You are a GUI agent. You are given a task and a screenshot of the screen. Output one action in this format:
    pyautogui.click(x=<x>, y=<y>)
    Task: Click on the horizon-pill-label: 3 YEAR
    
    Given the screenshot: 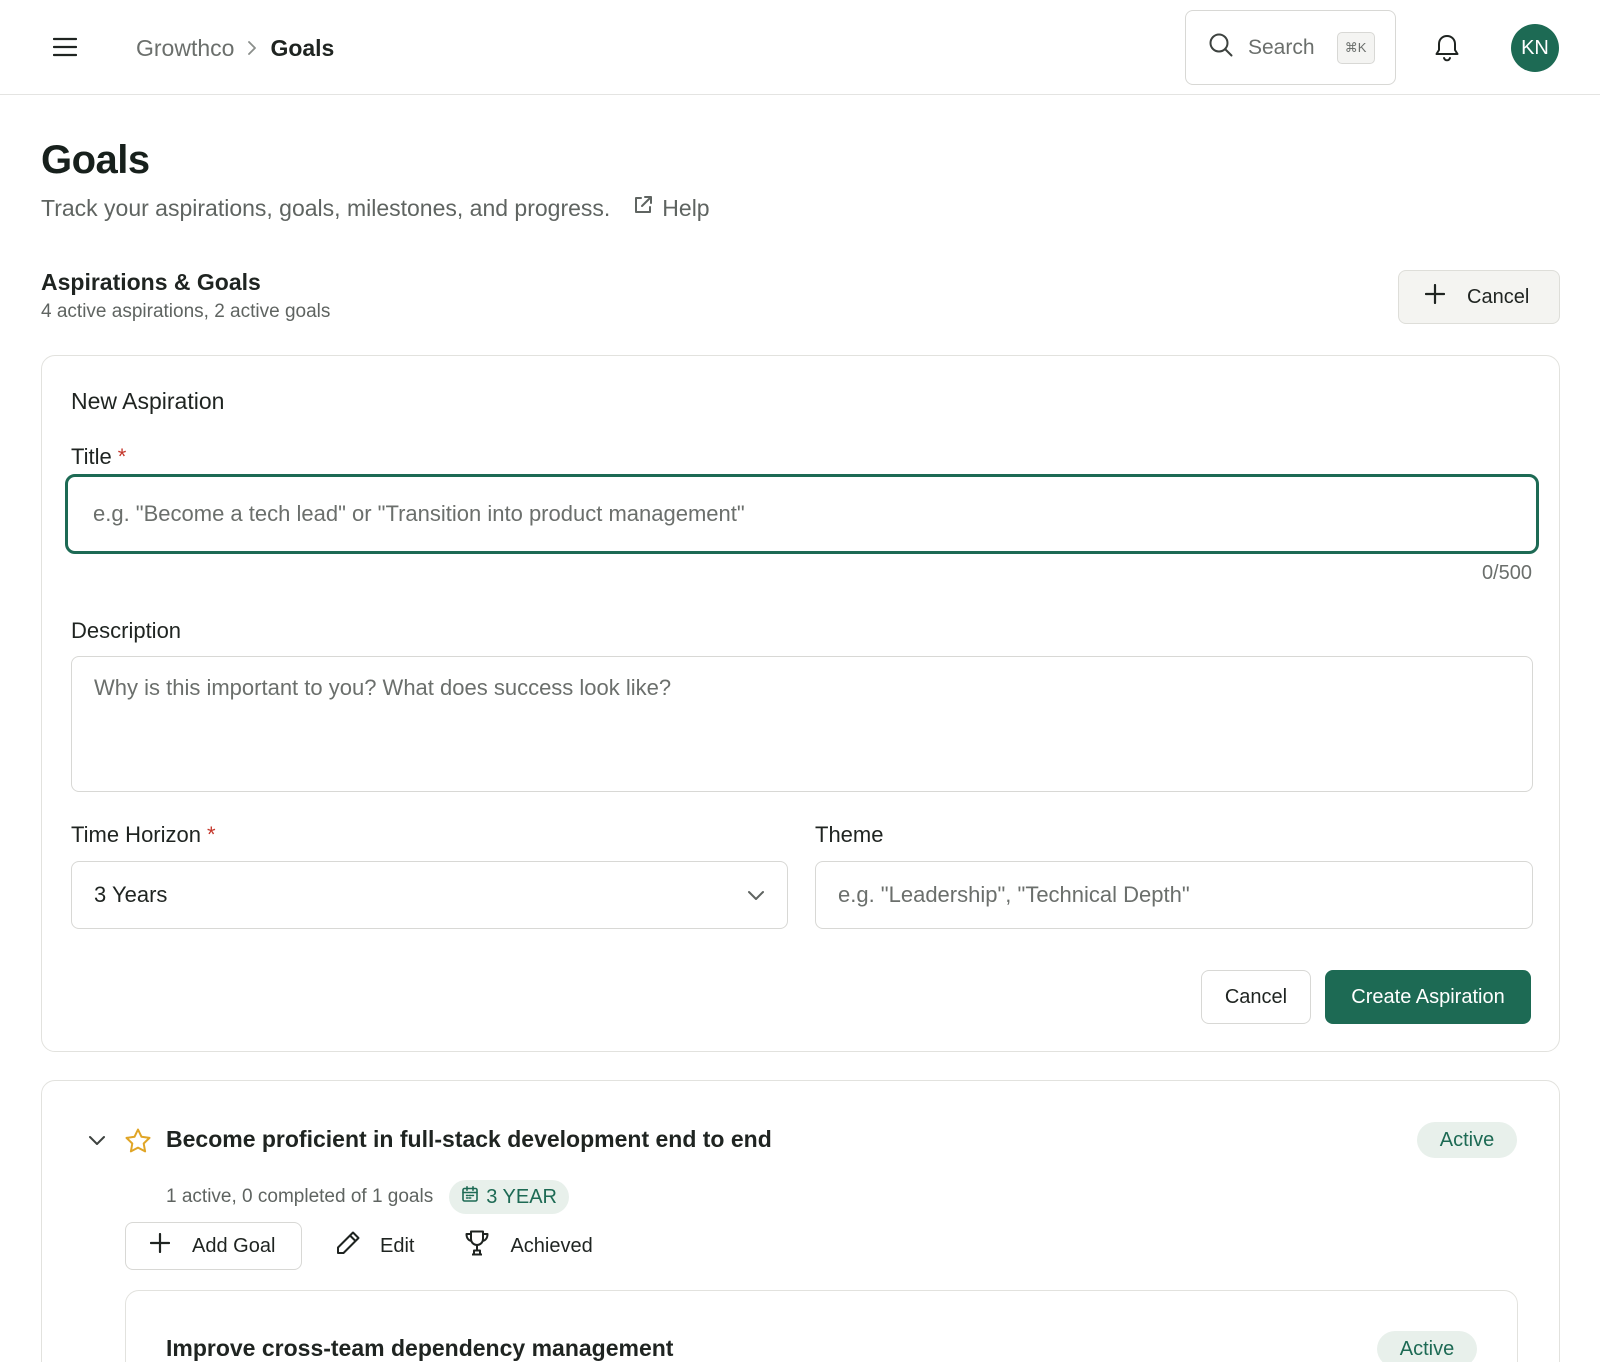 What is the action you would take?
    pyautogui.click(x=521, y=1196)
    